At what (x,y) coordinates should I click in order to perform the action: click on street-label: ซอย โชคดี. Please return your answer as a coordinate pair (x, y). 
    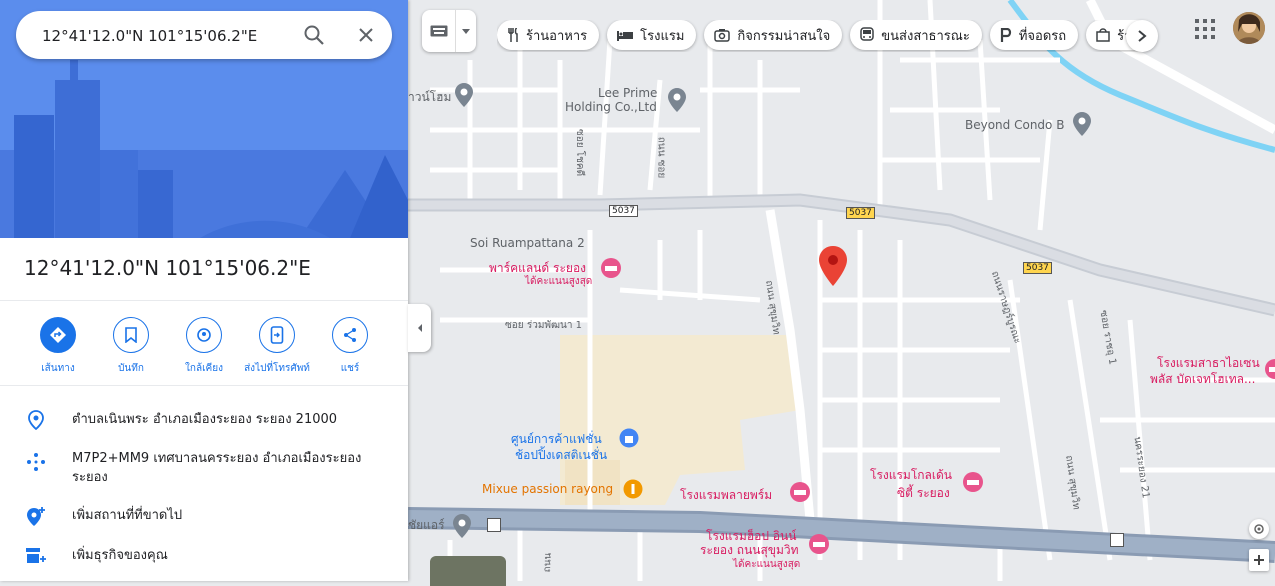
    Looking at the image, I should click on (580, 152).